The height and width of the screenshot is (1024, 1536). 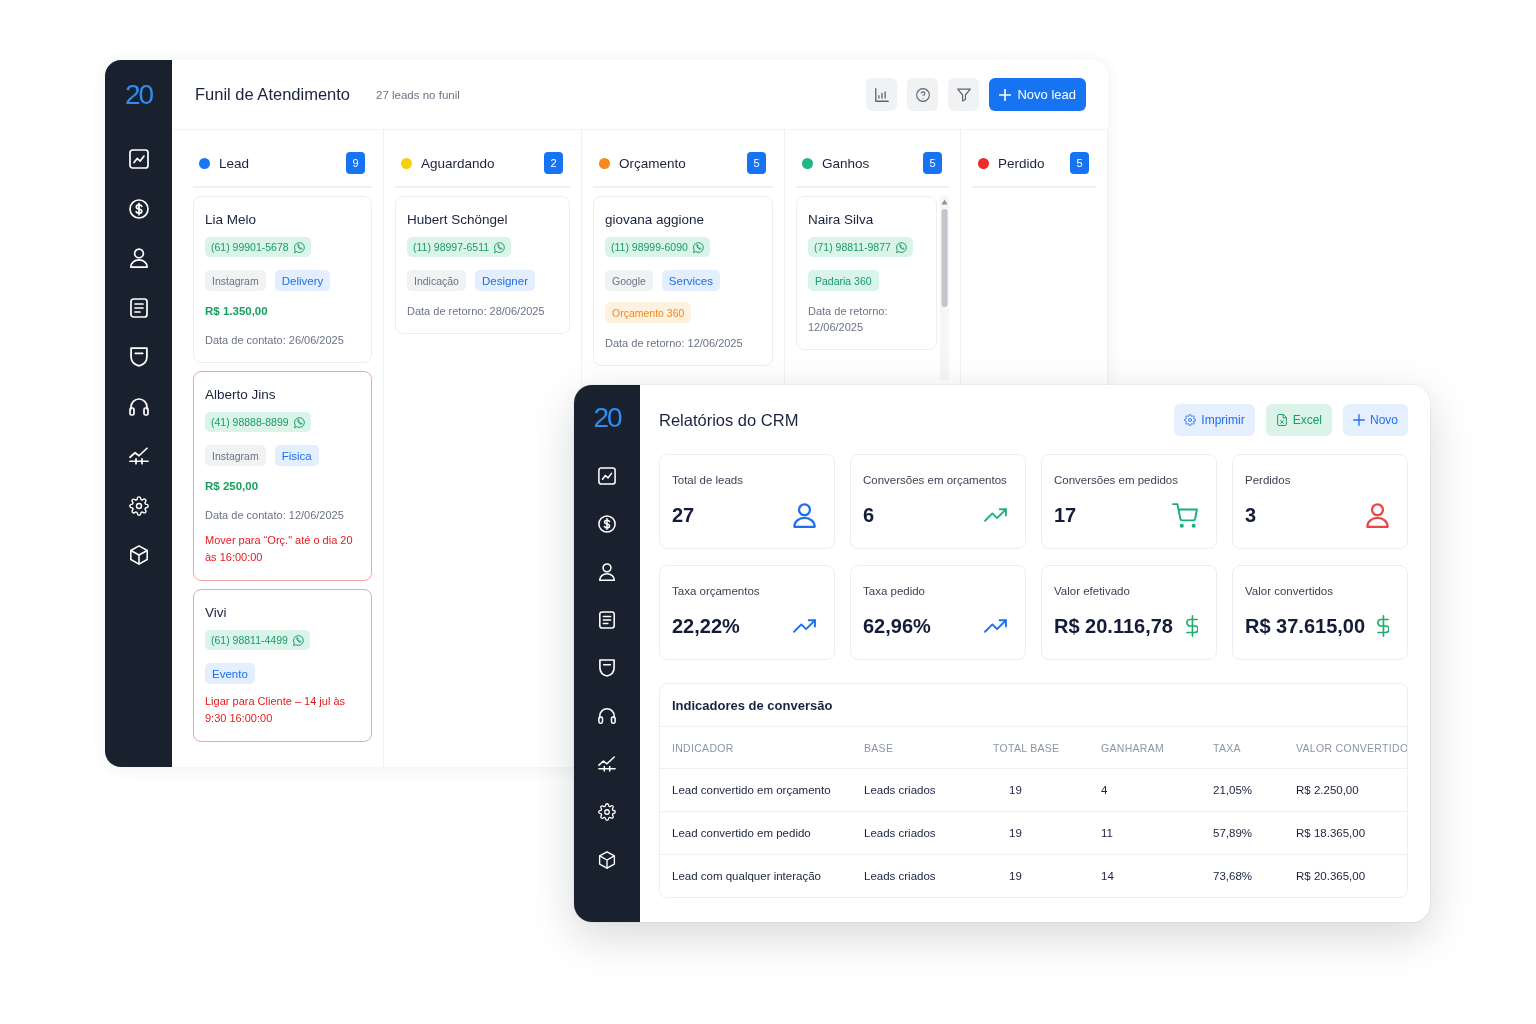 I want to click on column-title: Ganhos, so click(x=846, y=163).